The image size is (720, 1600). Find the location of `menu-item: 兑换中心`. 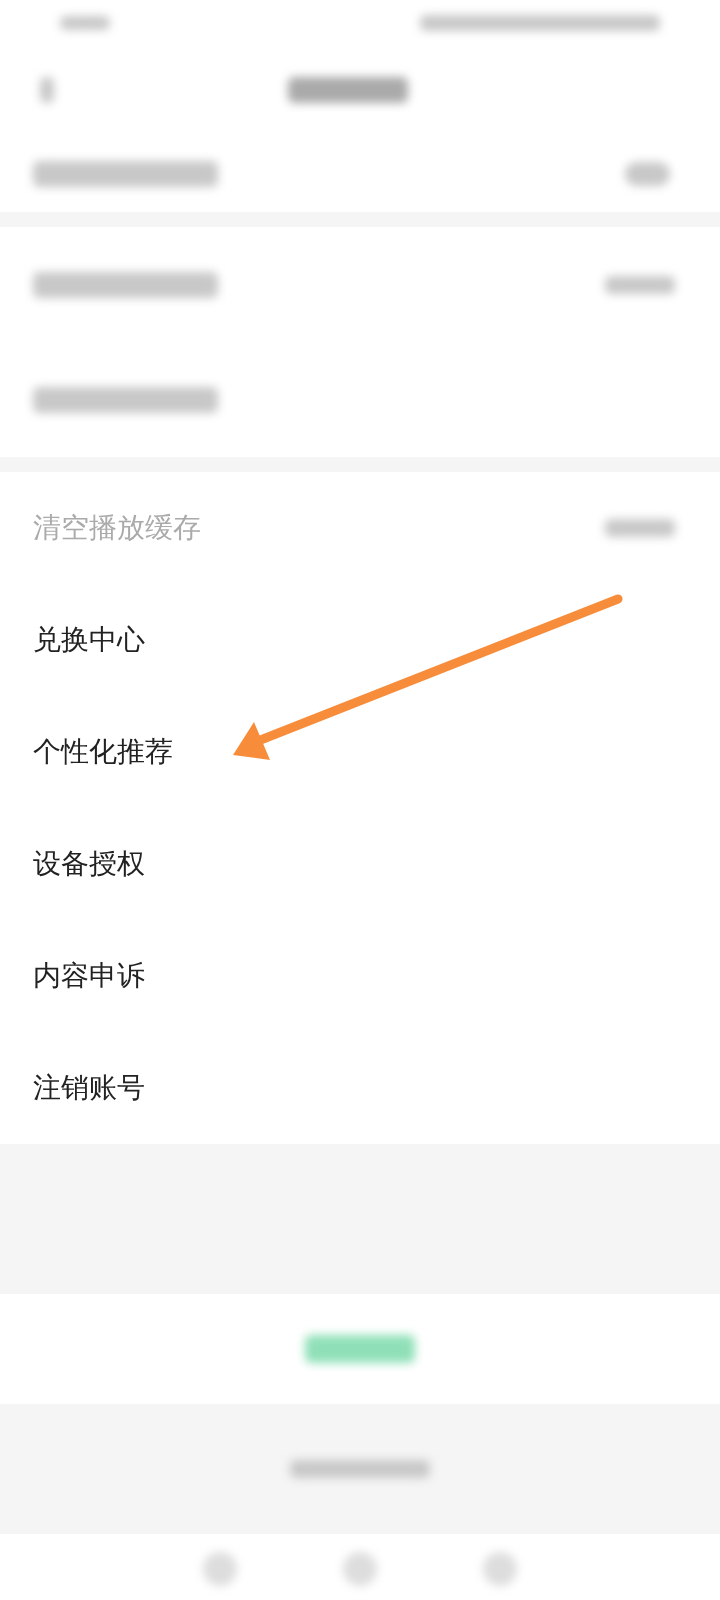

menu-item: 兑换中心 is located at coordinates (89, 640).